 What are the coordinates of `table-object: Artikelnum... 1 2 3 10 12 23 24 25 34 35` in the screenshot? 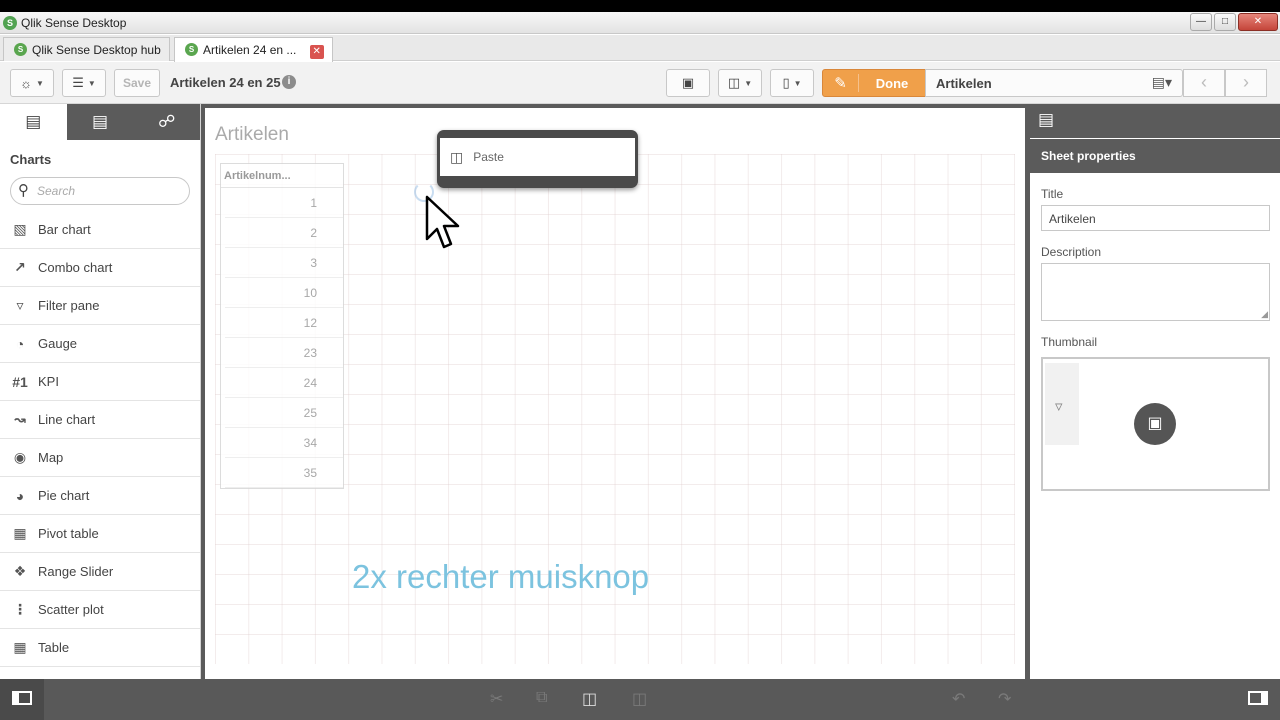 It's located at (282, 326).